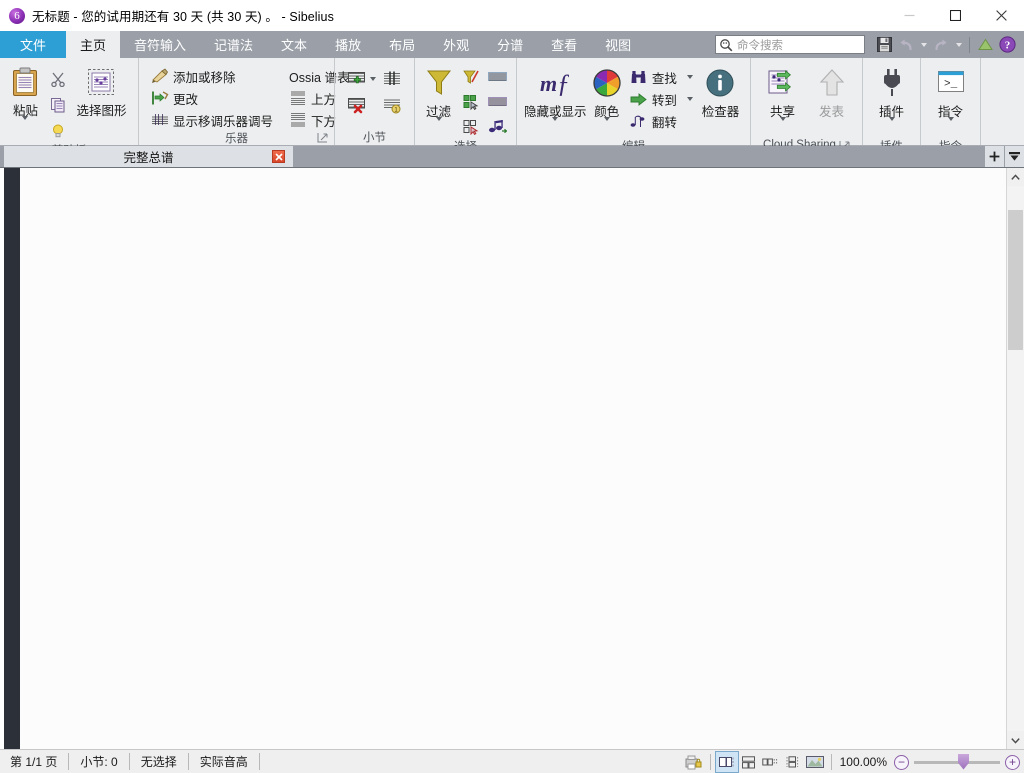  Describe the element at coordinates (783, 83) in the screenshot. I see `share-cloud-icon` at that location.